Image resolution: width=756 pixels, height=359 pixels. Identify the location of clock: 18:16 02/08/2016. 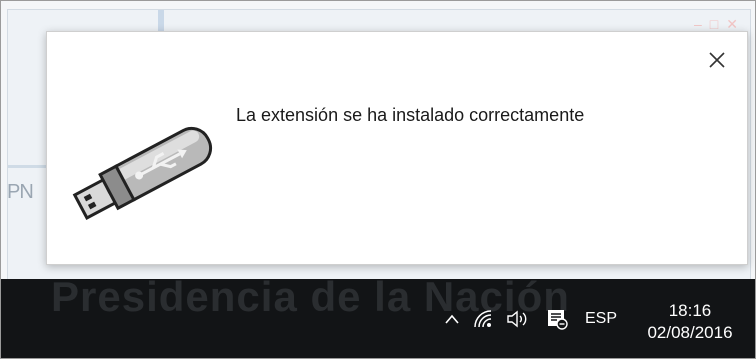
(690, 318).